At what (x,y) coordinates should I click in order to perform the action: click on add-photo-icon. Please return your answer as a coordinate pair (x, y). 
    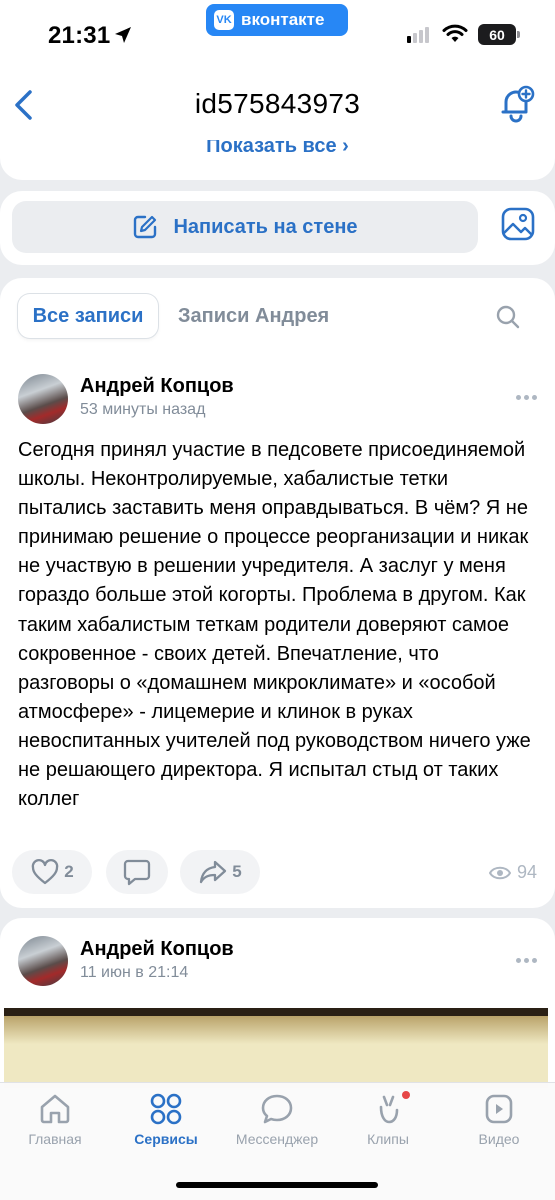
    Looking at the image, I should click on (518, 224).